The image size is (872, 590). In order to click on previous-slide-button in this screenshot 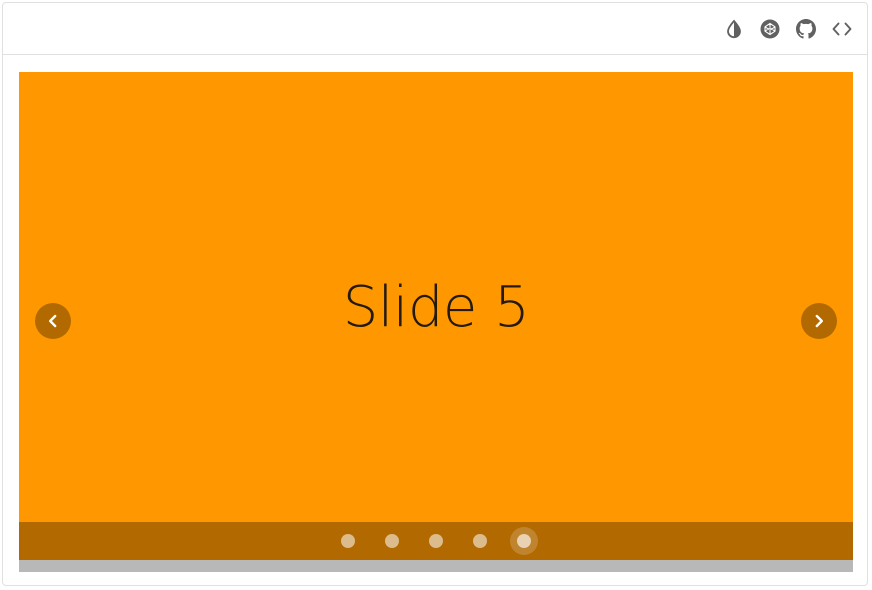, I will do `click(53, 321)`.